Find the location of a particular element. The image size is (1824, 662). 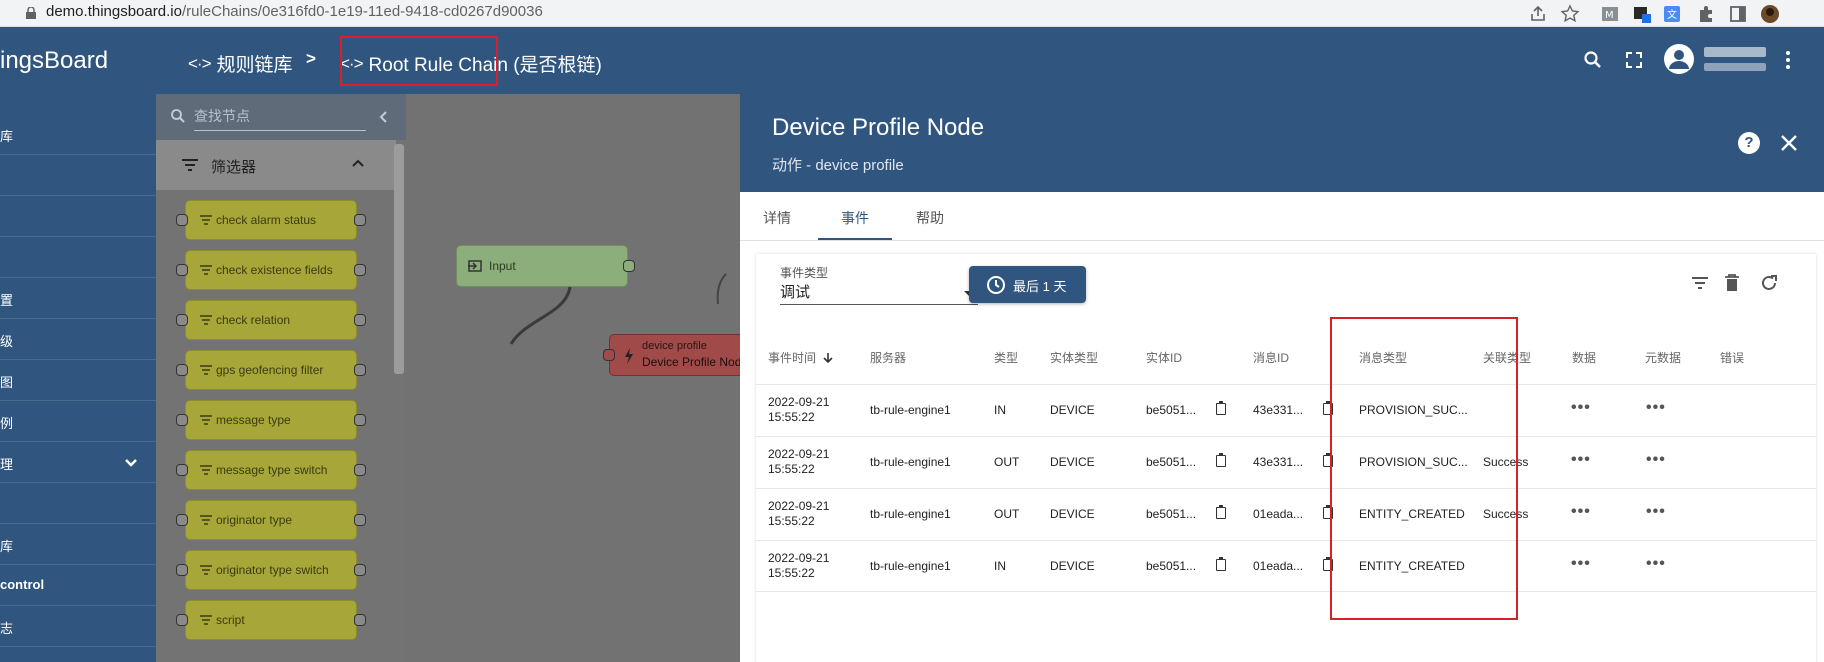

library-node-script: script is located at coordinates (271, 620).